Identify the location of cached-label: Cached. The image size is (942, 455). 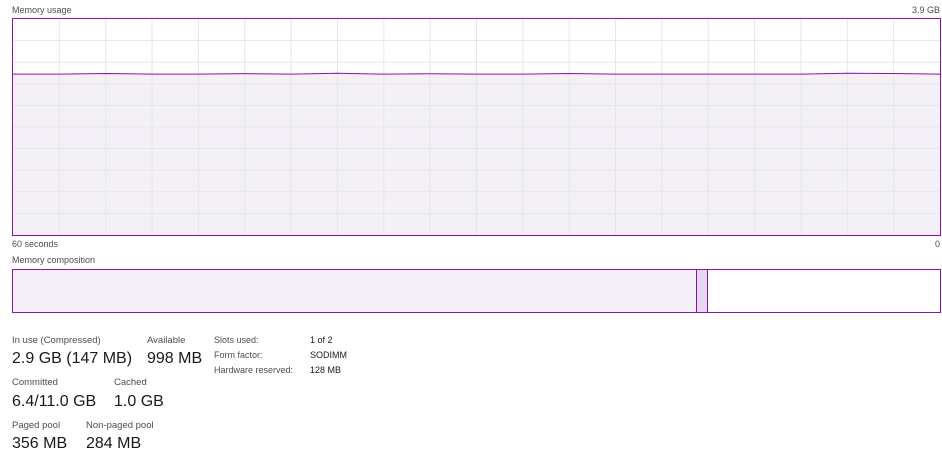
(130, 382).